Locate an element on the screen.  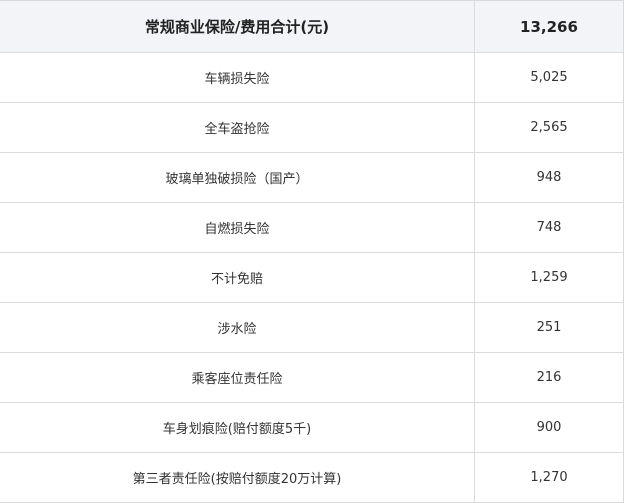
insurance-cost: 2,565 is located at coordinates (549, 127).